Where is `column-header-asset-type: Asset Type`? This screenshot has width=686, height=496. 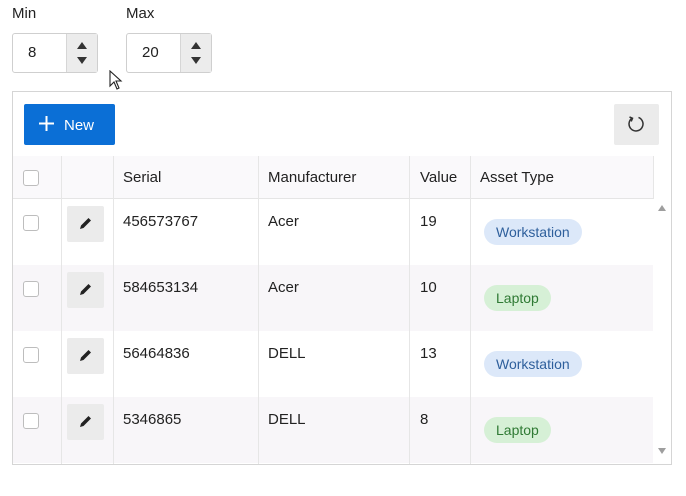 column-header-asset-type: Asset Type is located at coordinates (517, 177).